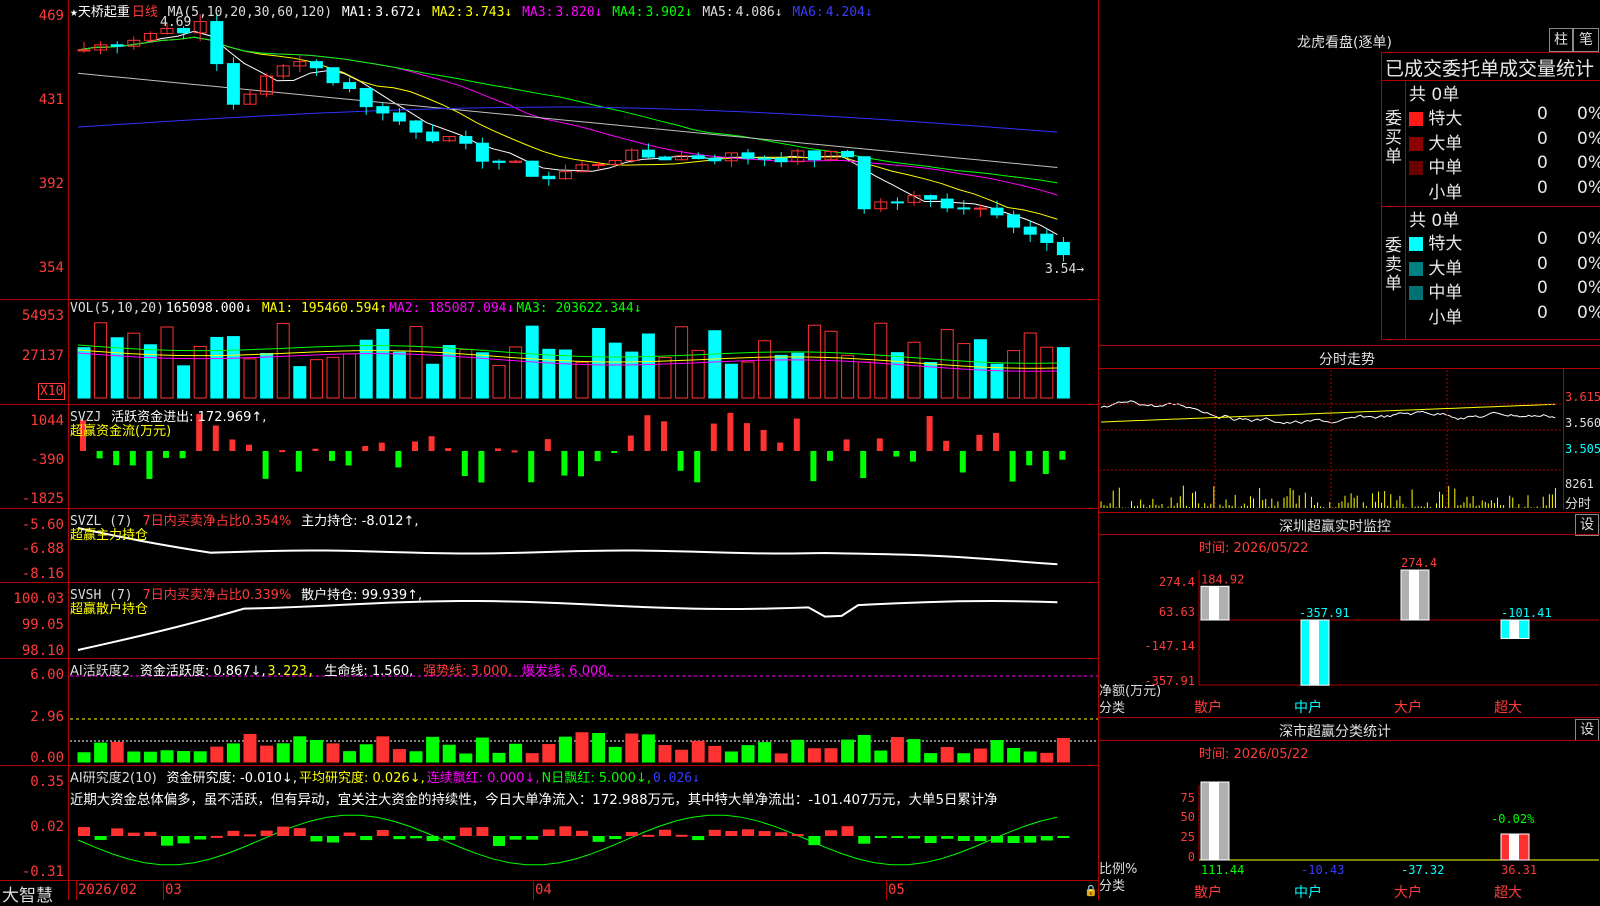 This screenshot has height=906, width=1600. I want to click on ytick: 0.35, so click(47, 782).